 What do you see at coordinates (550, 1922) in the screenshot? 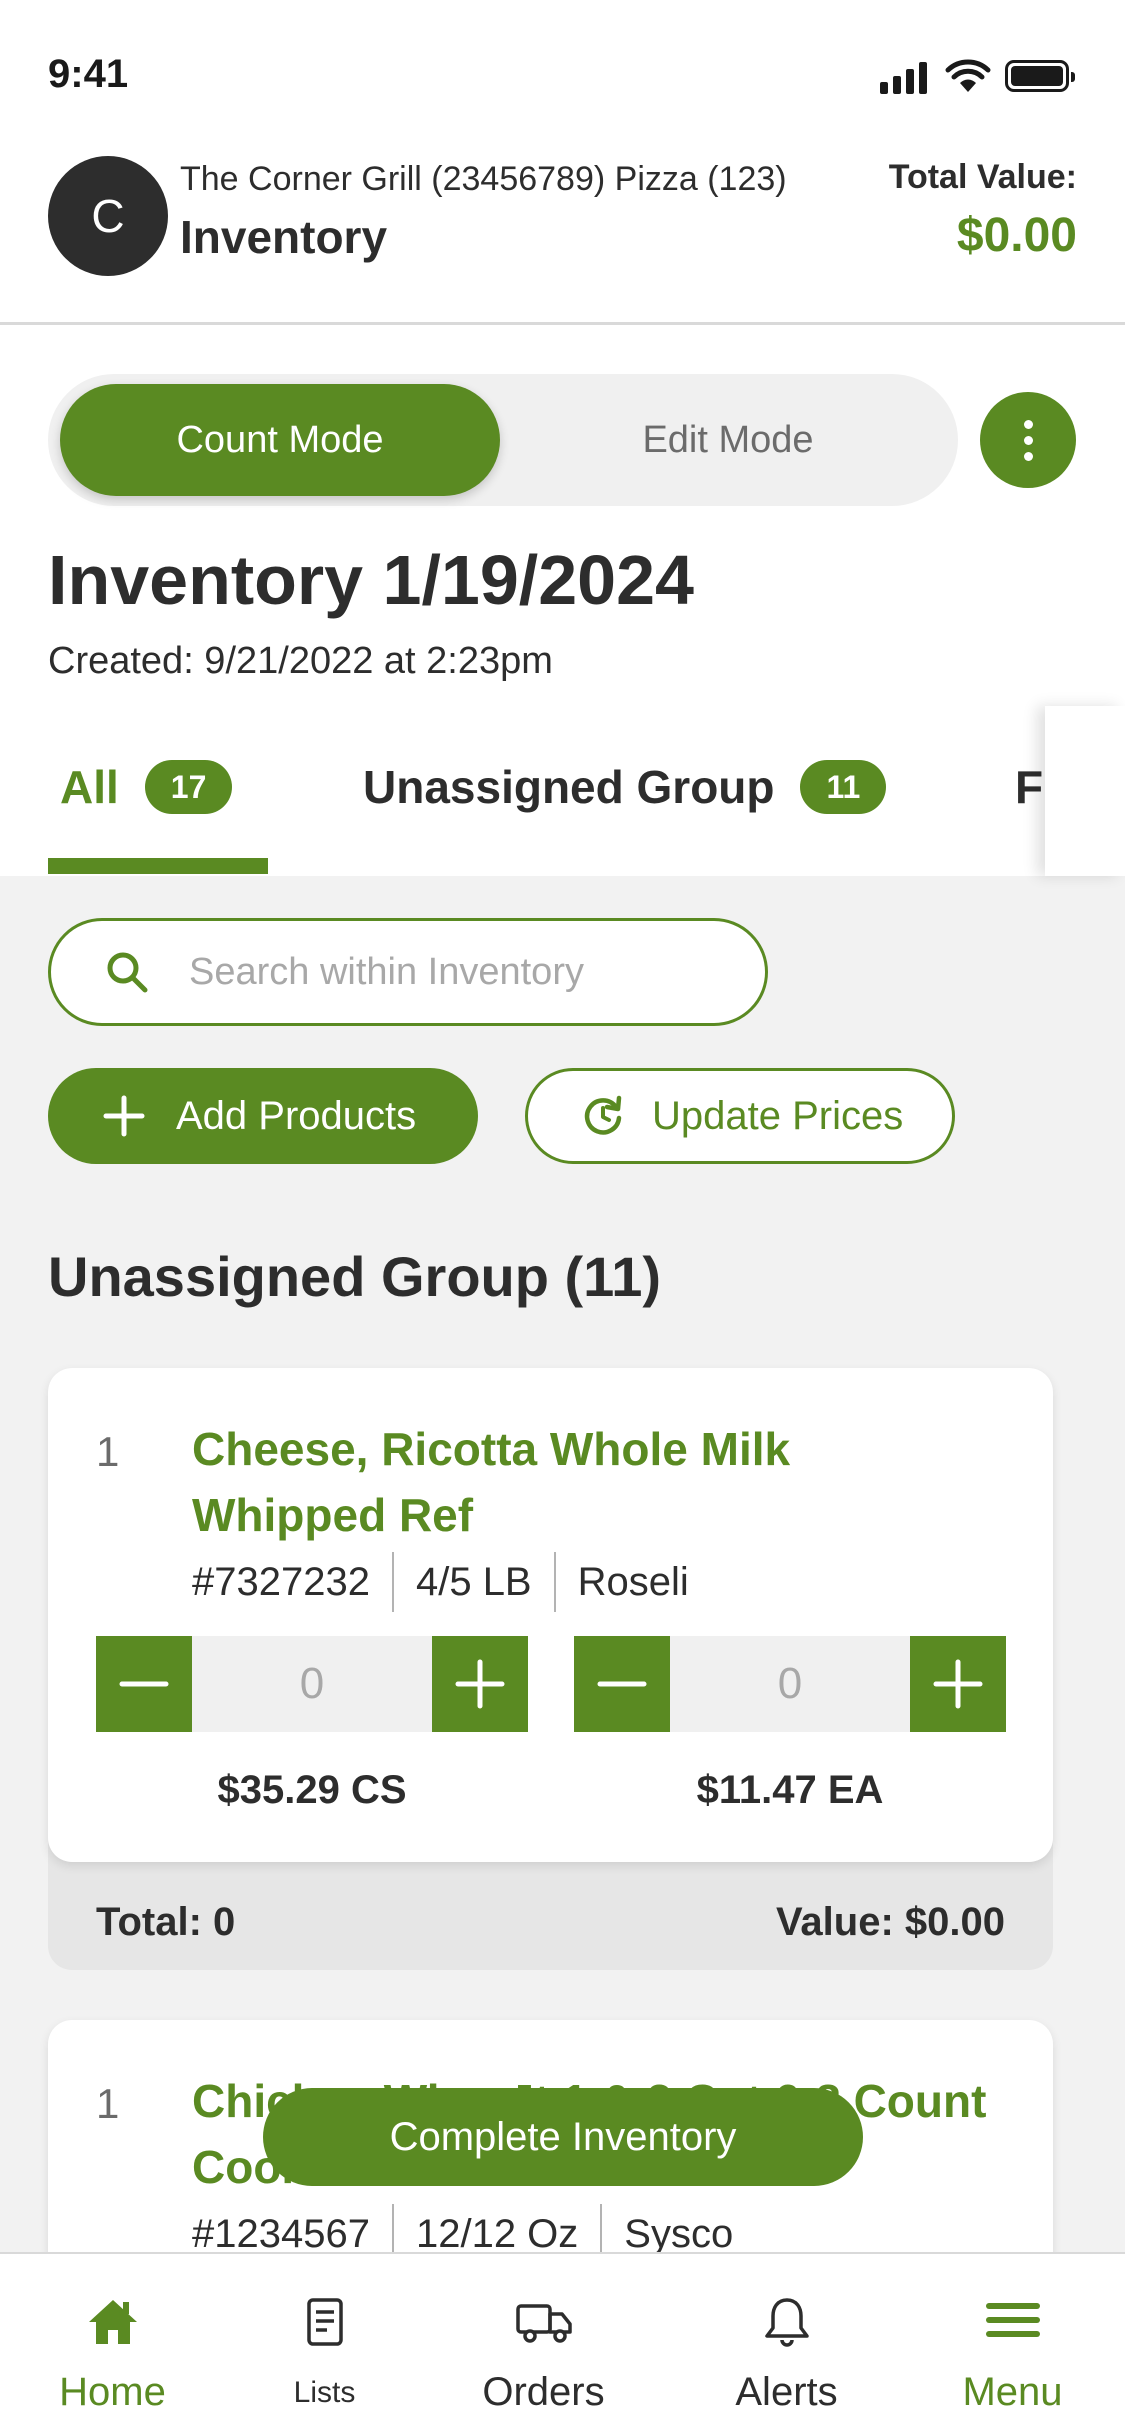
I see `product-card-footer: Total: 0 Value: $0.00` at bounding box center [550, 1922].